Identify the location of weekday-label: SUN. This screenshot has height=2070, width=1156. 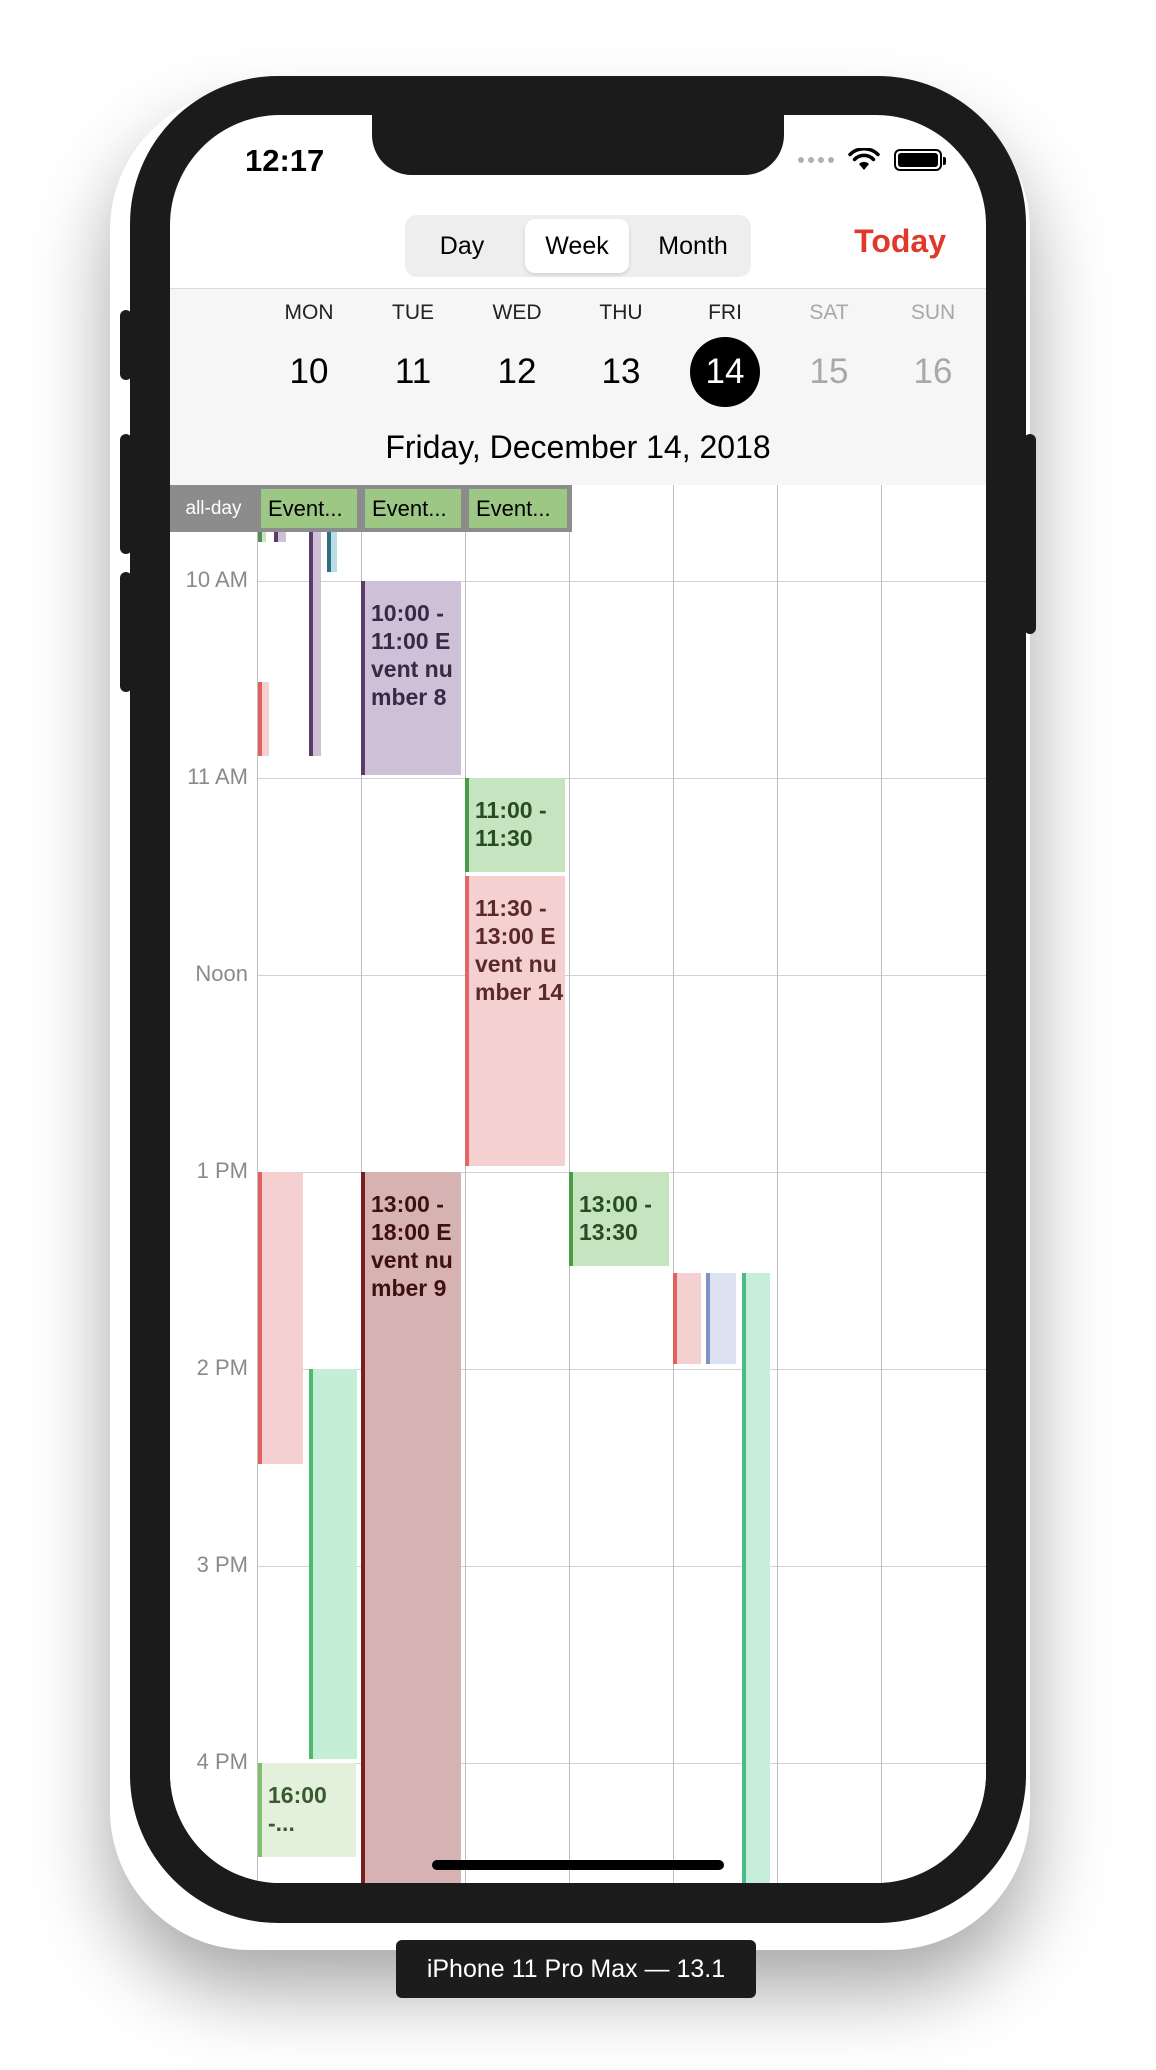
(933, 312).